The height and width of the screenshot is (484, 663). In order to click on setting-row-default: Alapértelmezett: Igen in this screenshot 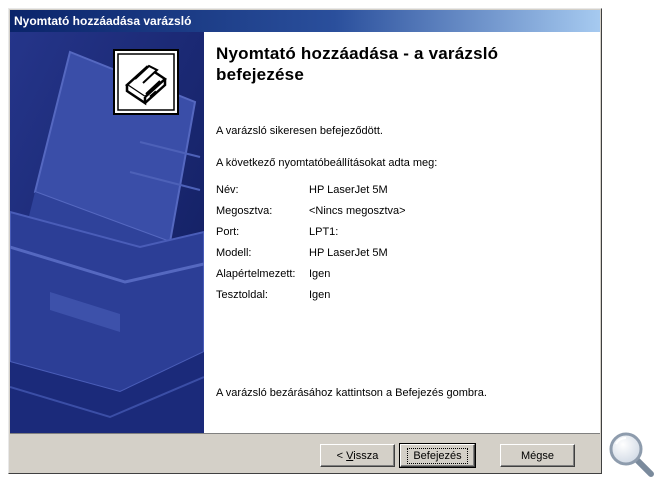, I will do `click(311, 277)`.